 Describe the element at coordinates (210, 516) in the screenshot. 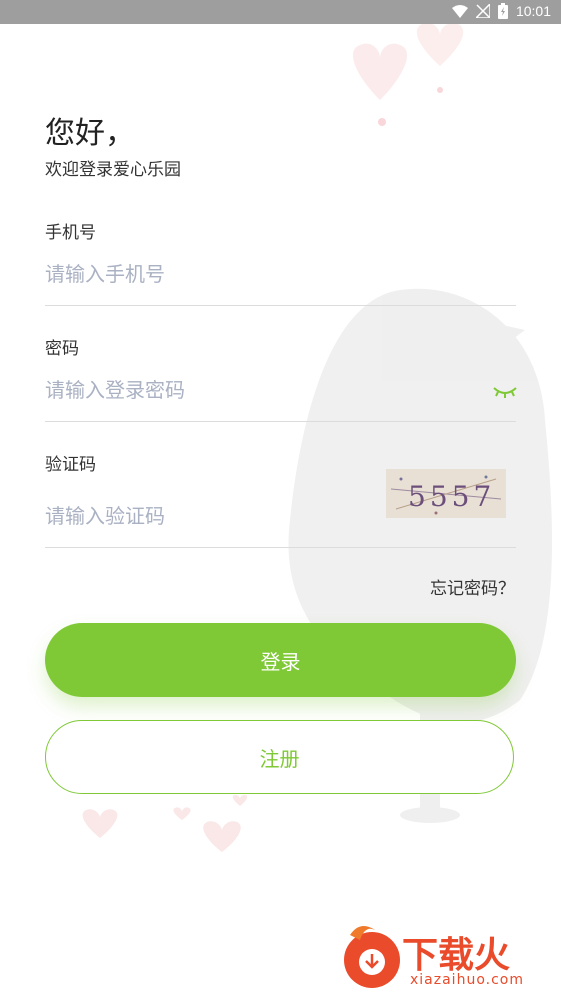

I see `captcha-input` at that location.